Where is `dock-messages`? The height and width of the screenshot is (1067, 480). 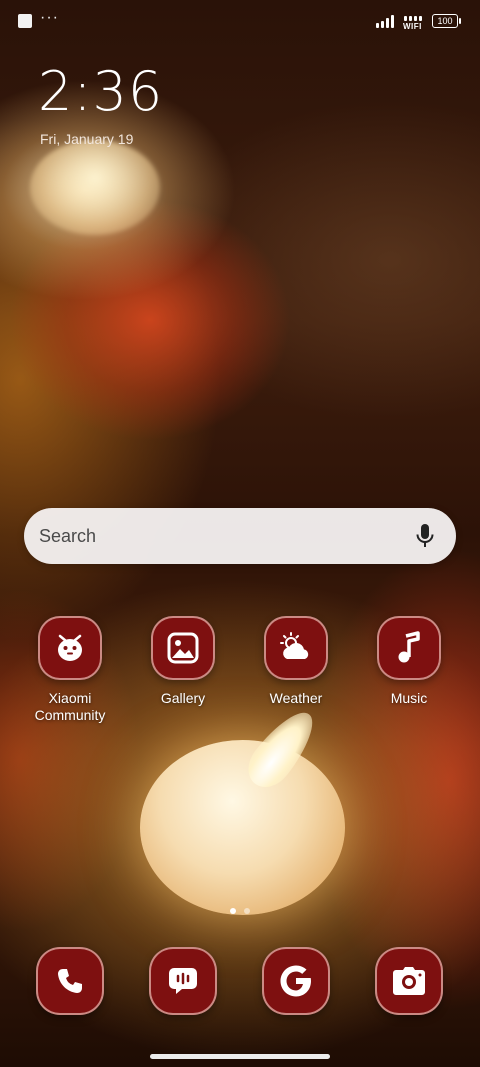 dock-messages is located at coordinates (183, 981).